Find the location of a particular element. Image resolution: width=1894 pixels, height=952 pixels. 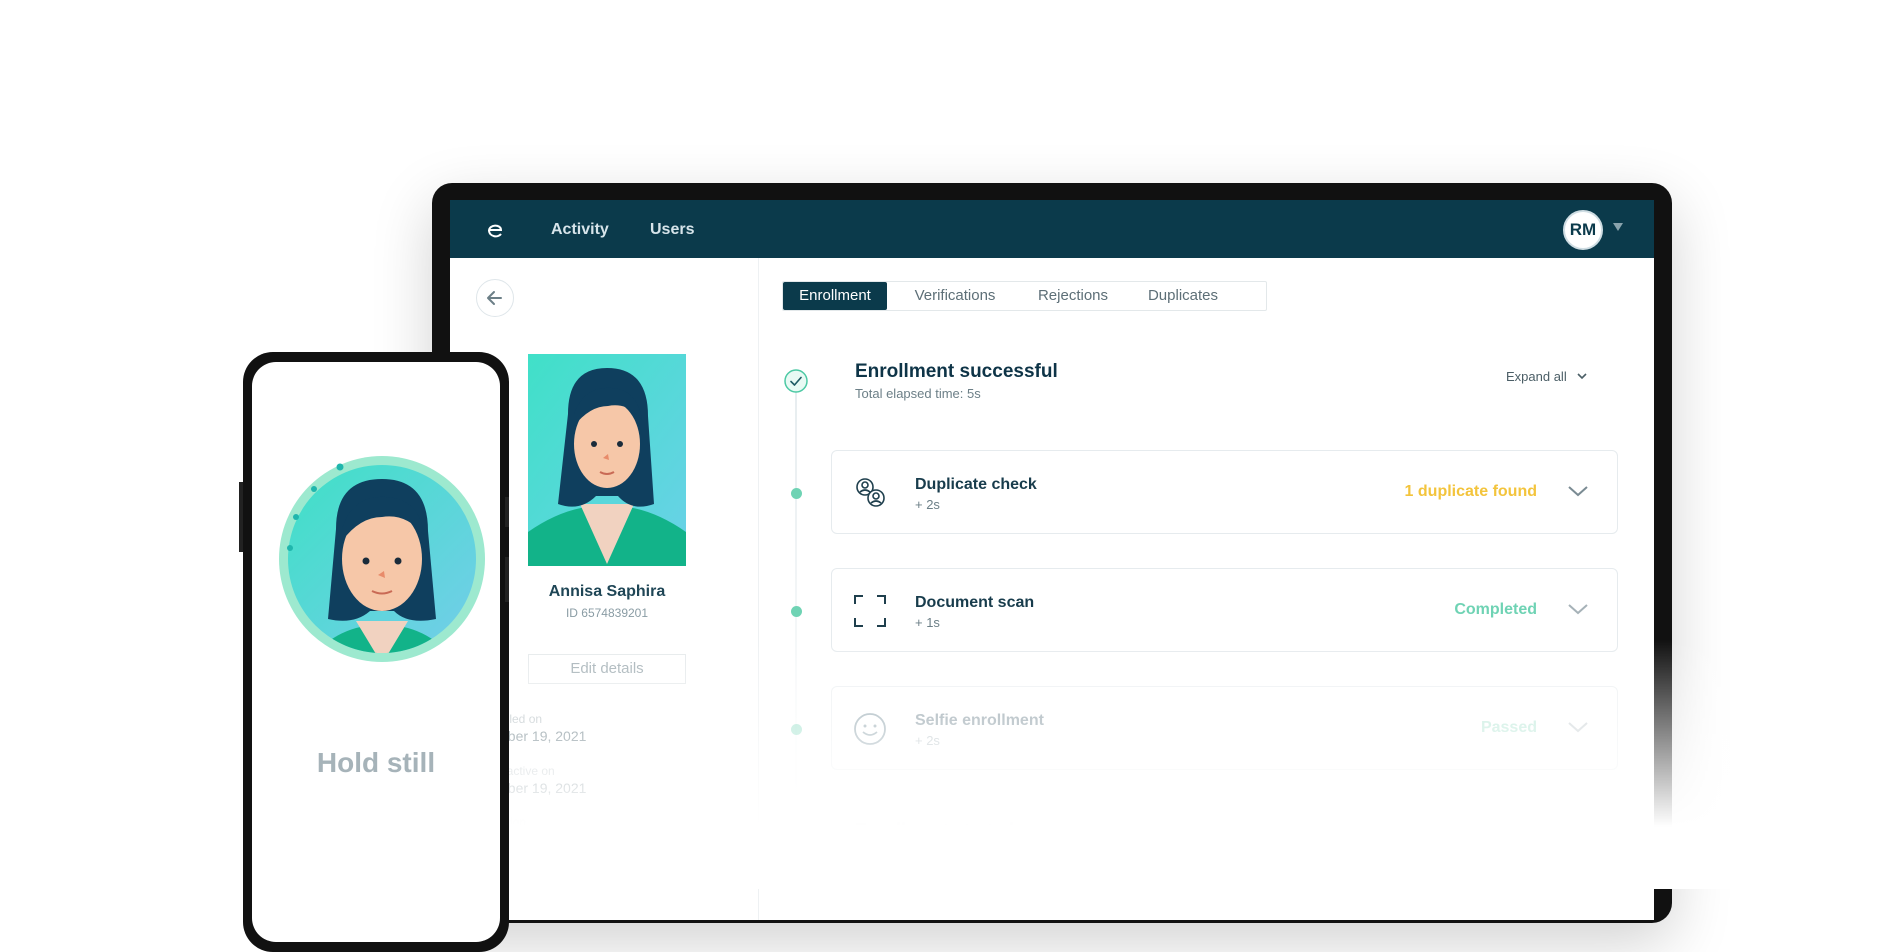

enrollment-started-time: October 19, 2021 09:16 is located at coordinates (918, 850).